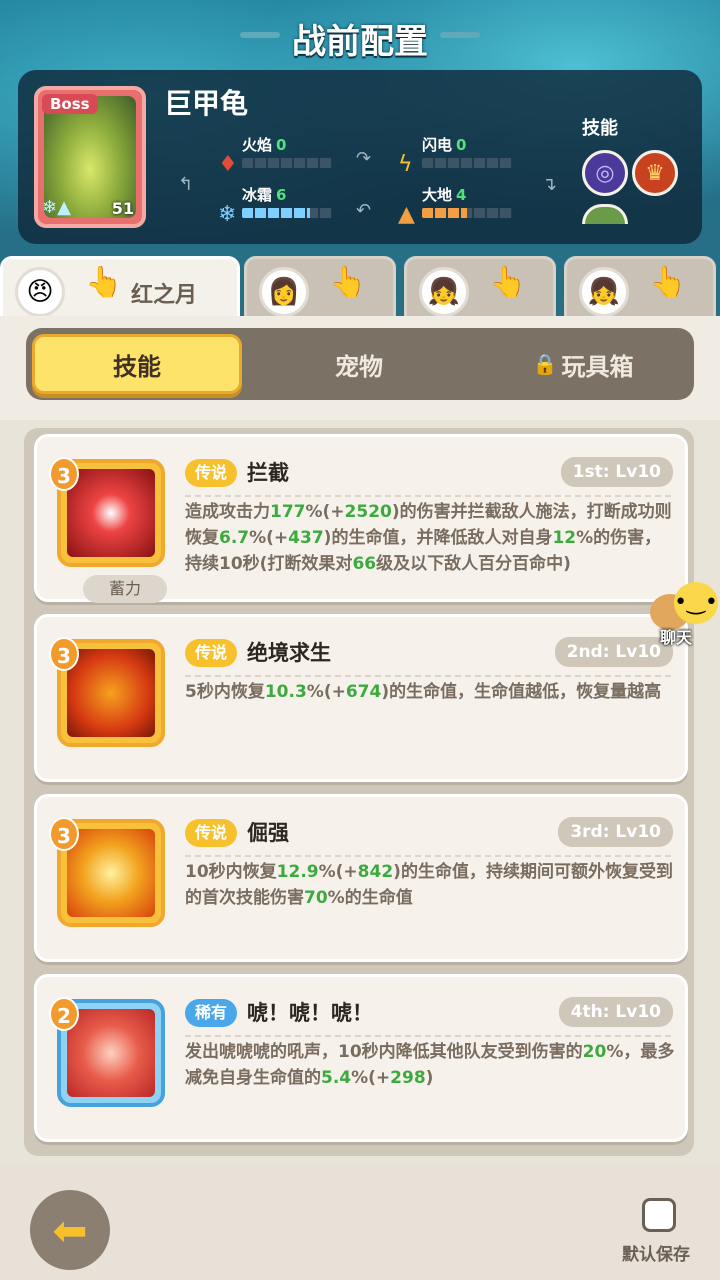 This screenshot has width=720, height=1280. What do you see at coordinates (480, 289) in the screenshot?
I see `char-tab-3: 👧 👆` at bounding box center [480, 289].